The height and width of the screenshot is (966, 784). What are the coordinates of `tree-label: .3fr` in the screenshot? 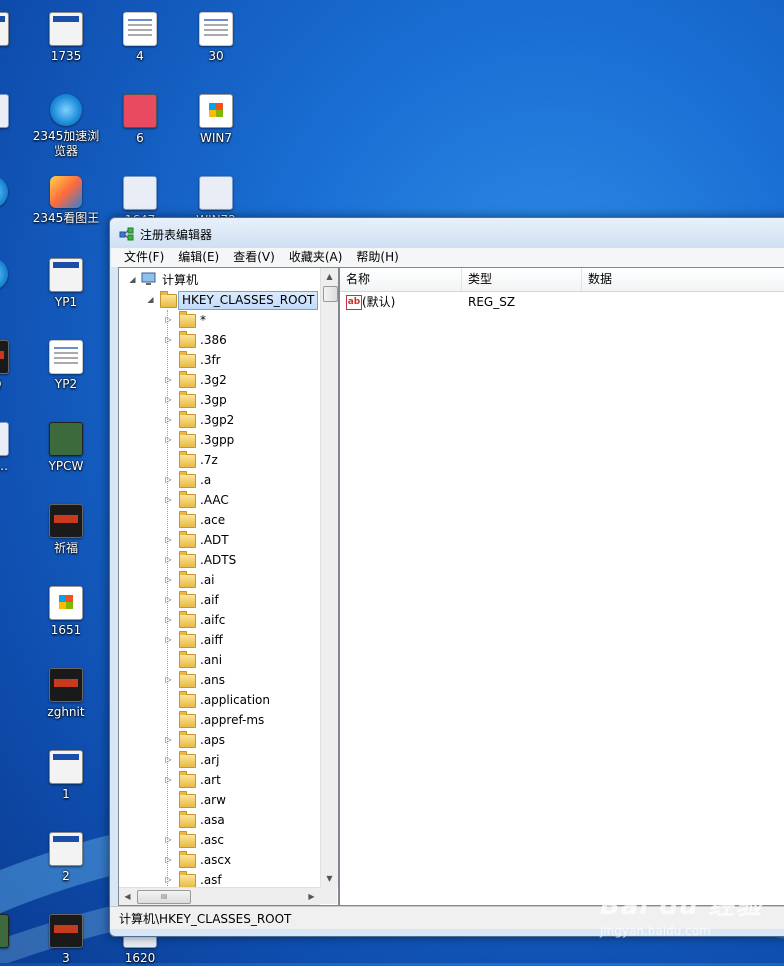 It's located at (210, 360).